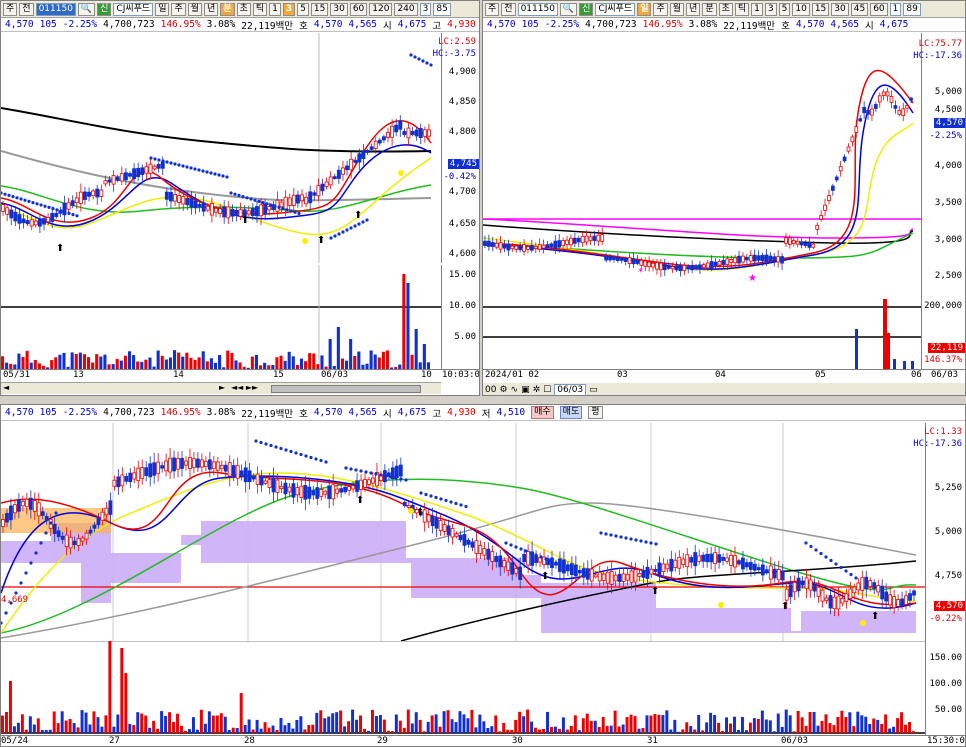 This screenshot has height=747, width=966. I want to click on scroll-end-icon: ◄◄ ►►, so click(244, 387).